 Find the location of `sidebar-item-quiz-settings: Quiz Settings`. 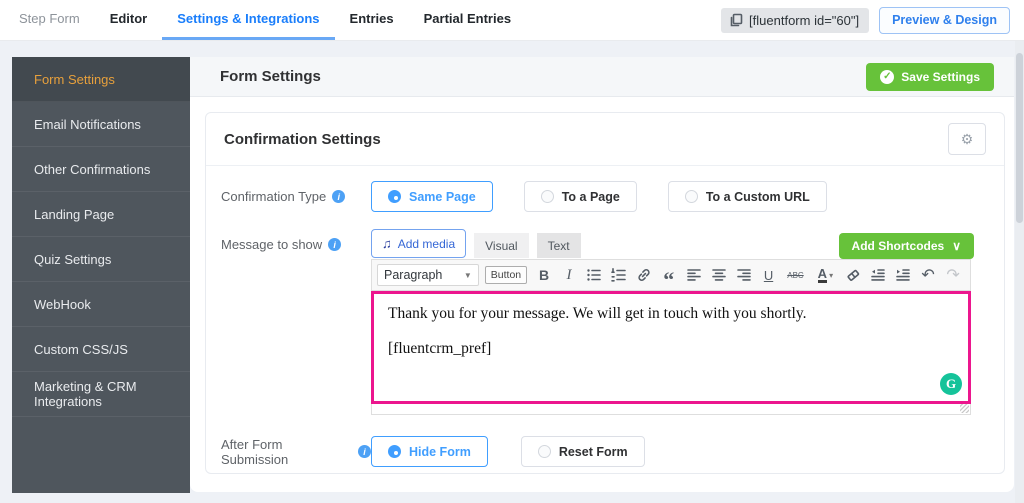

sidebar-item-quiz-settings: Quiz Settings is located at coordinates (101, 259).